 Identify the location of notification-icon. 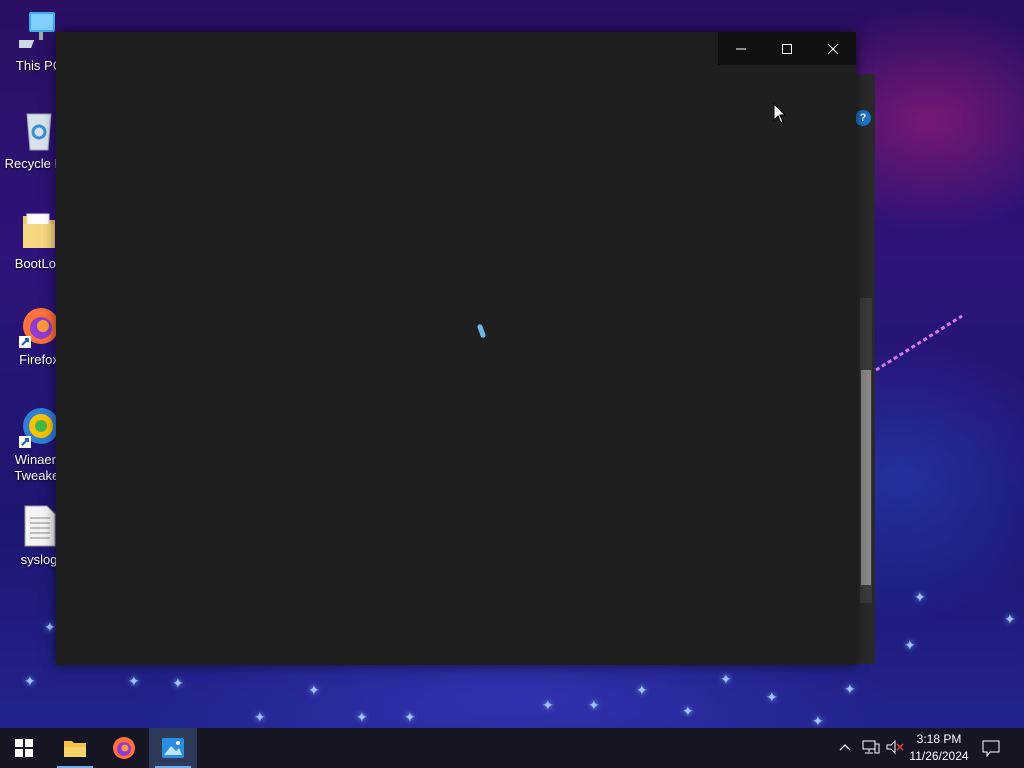
(991, 749).